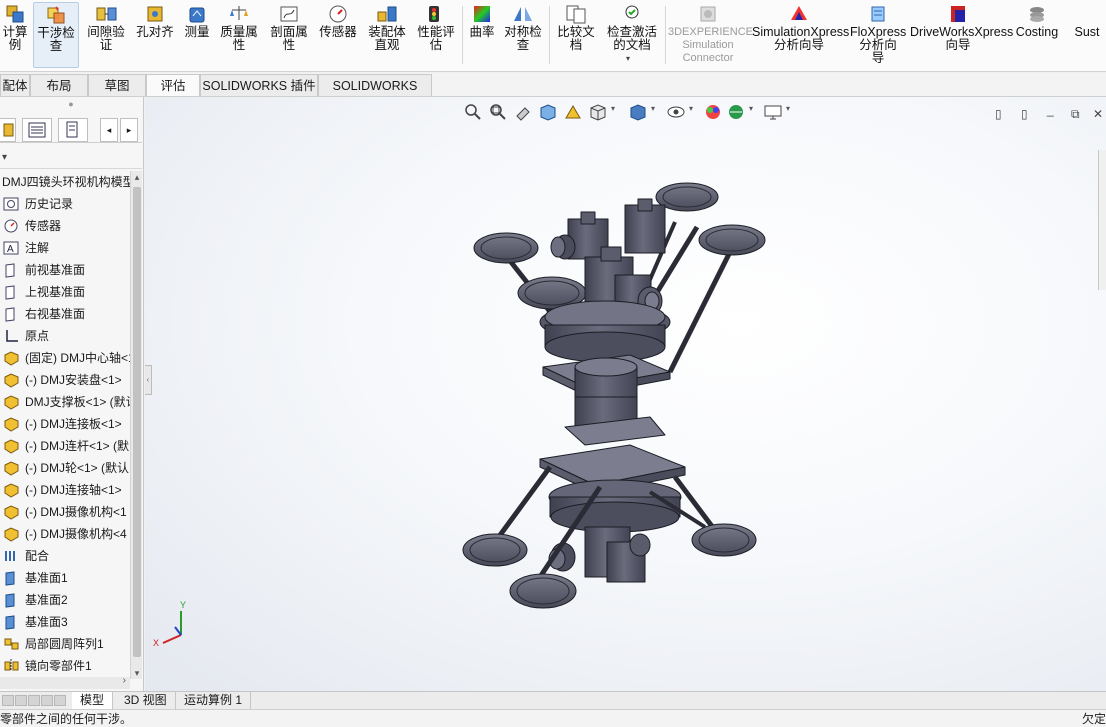  What do you see at coordinates (576, 35) in the screenshot?
I see `compare-documents-button: 比较文 档` at bounding box center [576, 35].